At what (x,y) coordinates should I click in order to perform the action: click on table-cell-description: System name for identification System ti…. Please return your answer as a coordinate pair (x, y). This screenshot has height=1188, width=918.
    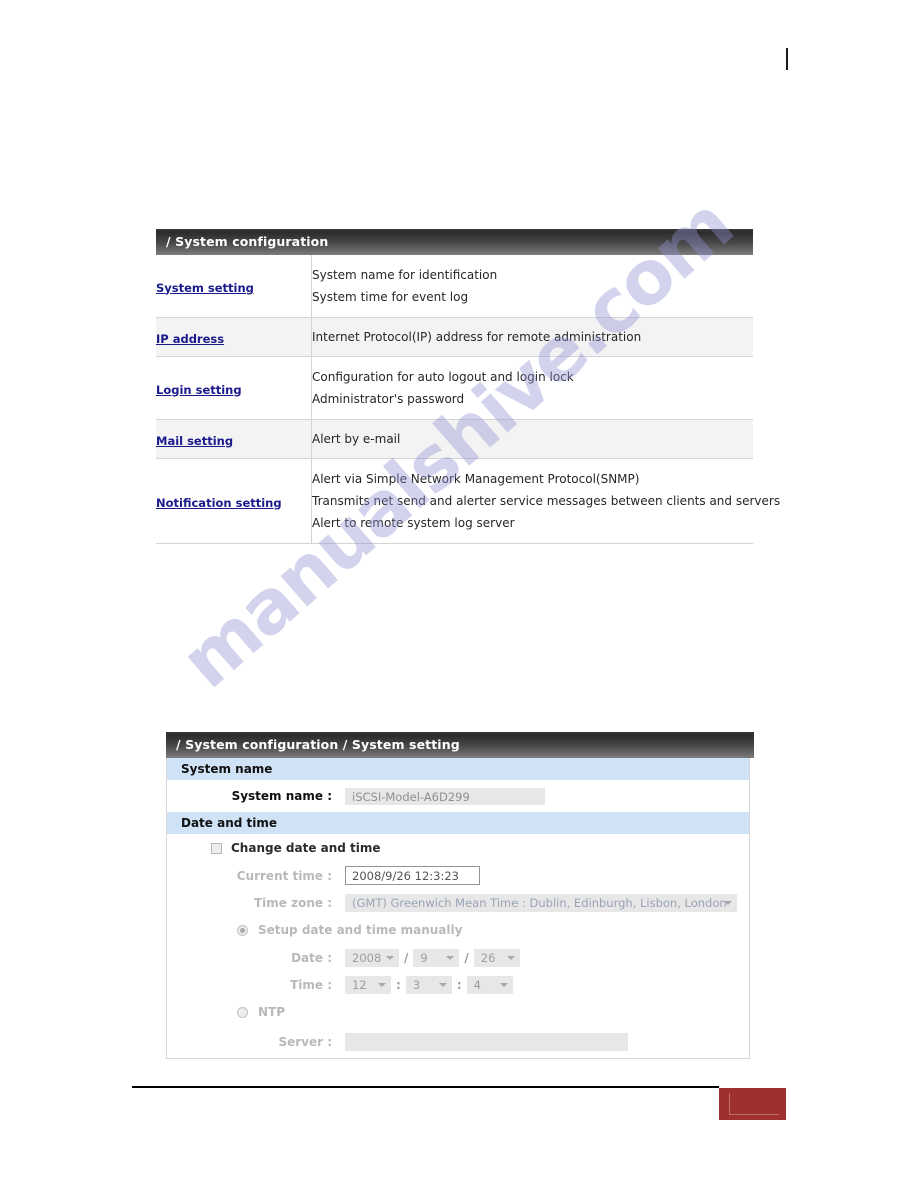
    Looking at the image, I should click on (532, 286).